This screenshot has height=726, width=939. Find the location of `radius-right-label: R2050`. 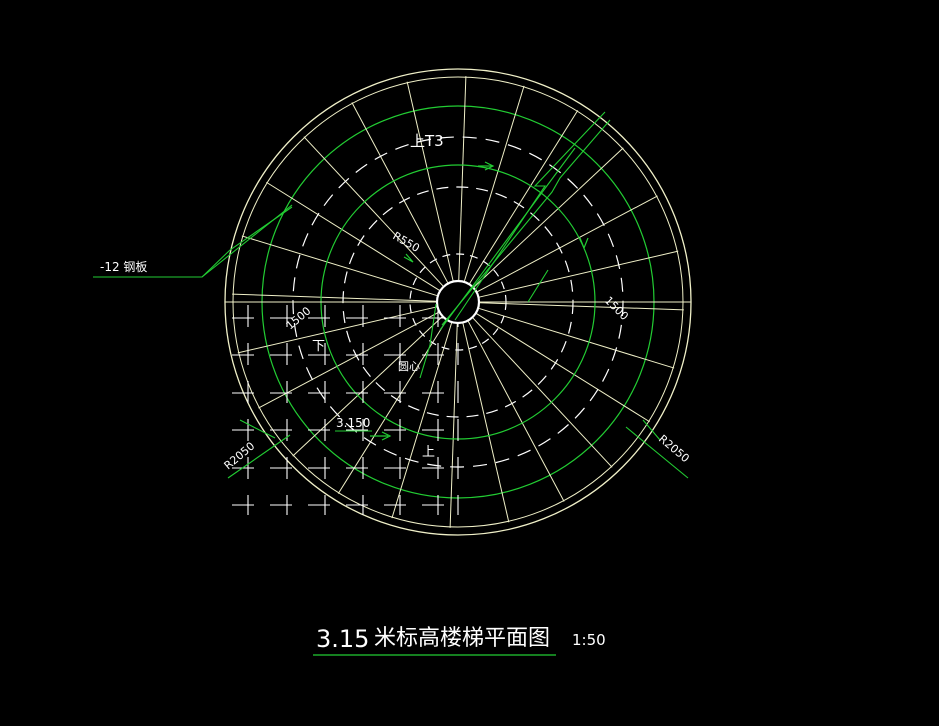

radius-right-label: R2050 is located at coordinates (674, 448).